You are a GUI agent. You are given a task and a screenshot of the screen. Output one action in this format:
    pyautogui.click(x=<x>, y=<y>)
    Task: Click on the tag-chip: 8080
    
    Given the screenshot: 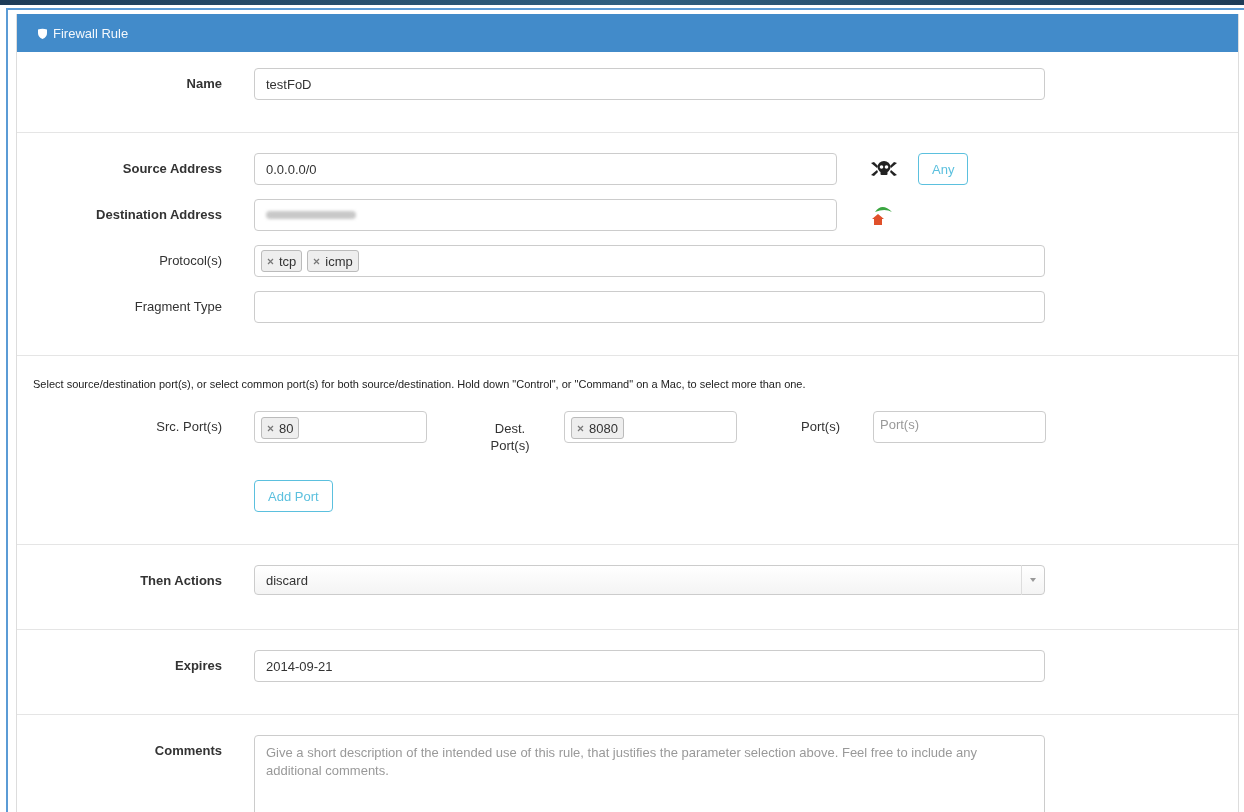 What is the action you would take?
    pyautogui.click(x=597, y=428)
    